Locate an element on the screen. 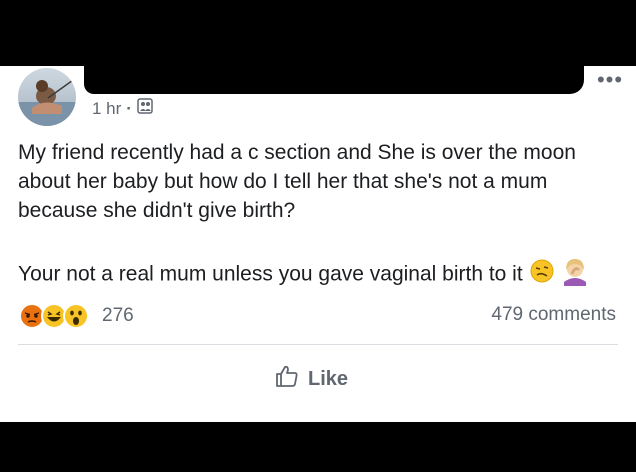  post-time: 1 hr is located at coordinates (107, 108).